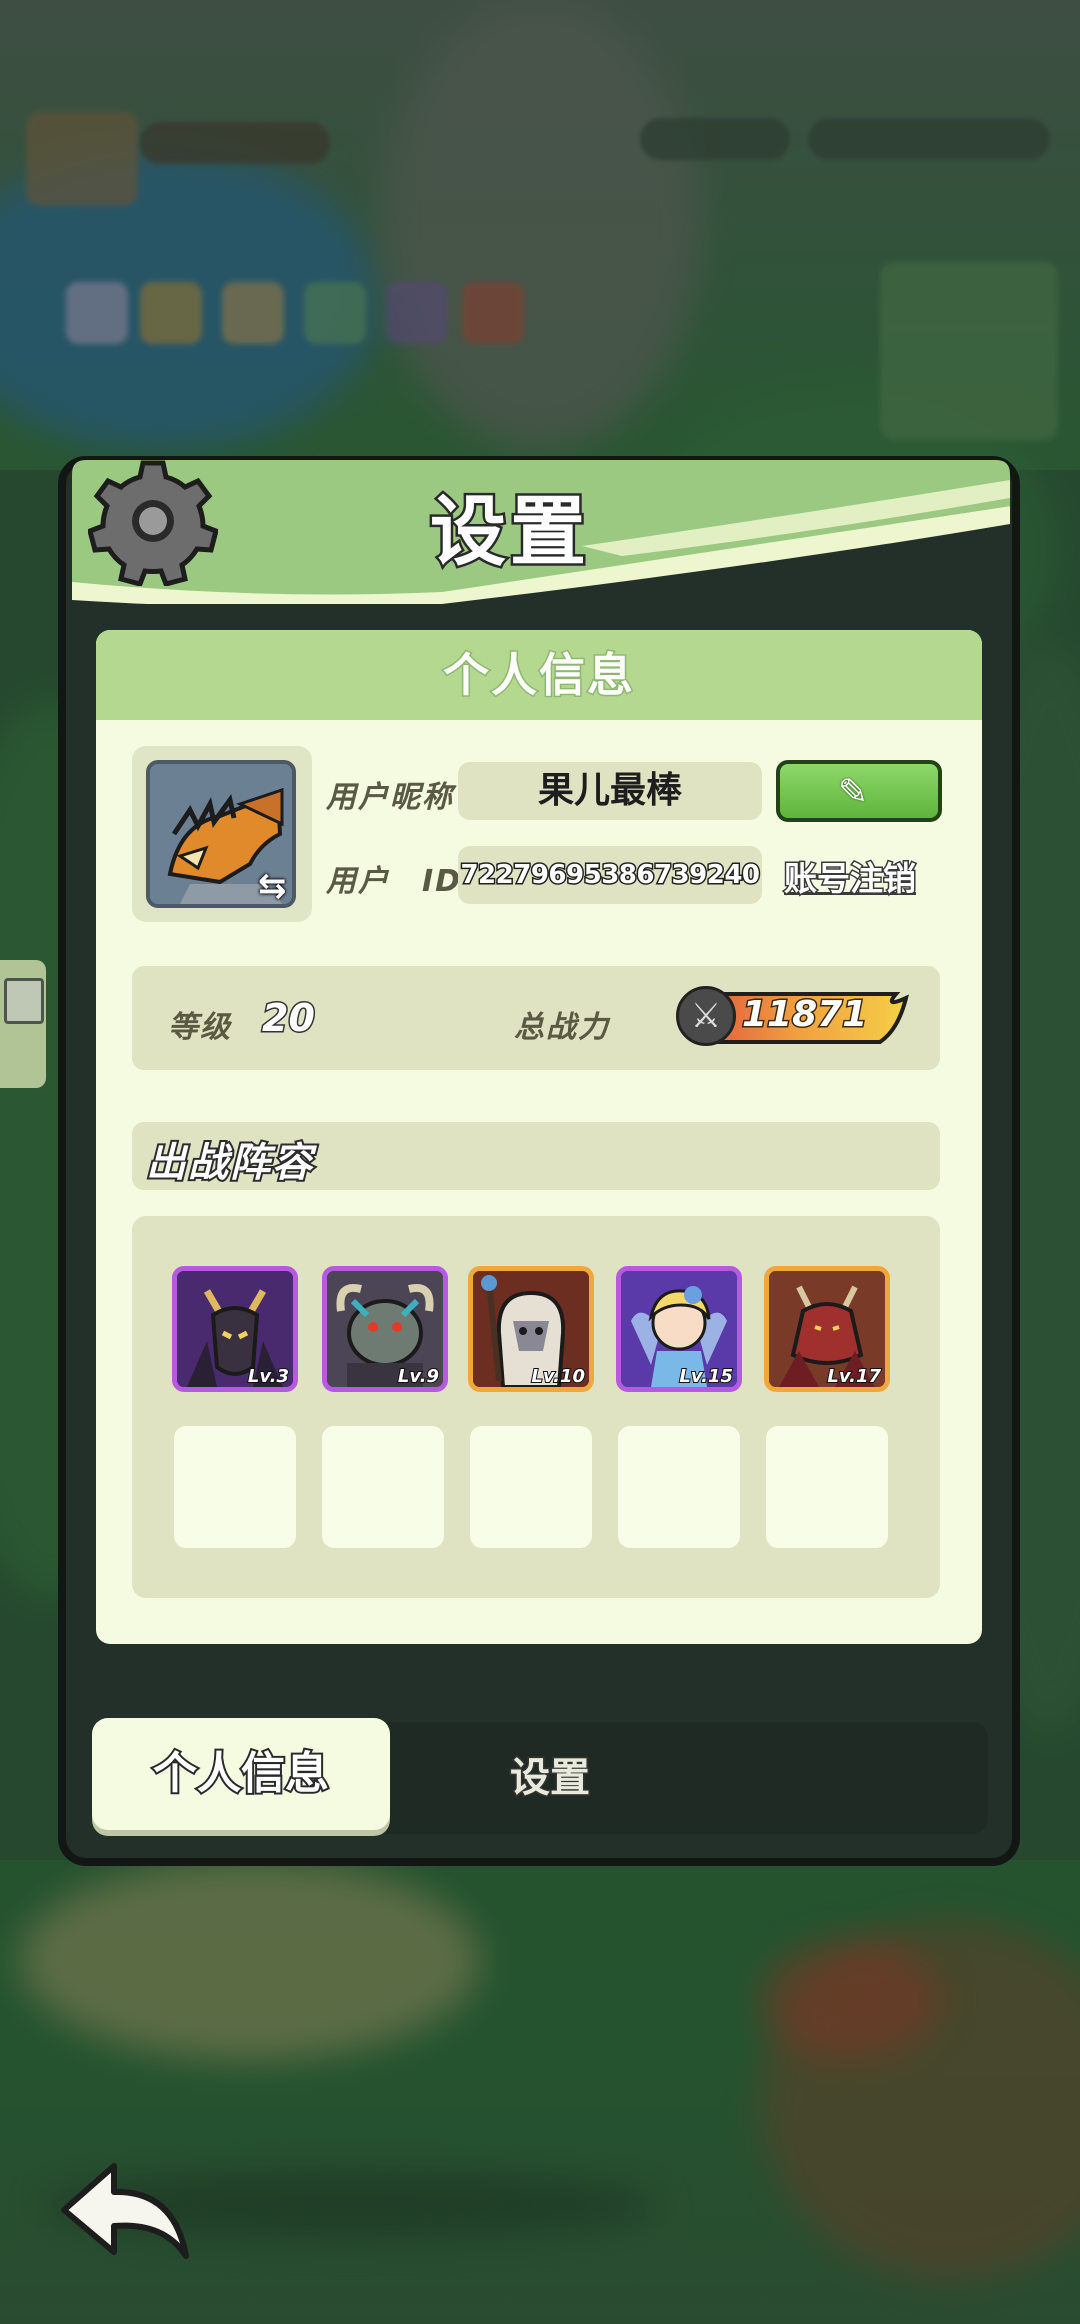  I want to click on swap-icon: ⇆, so click(272, 886).